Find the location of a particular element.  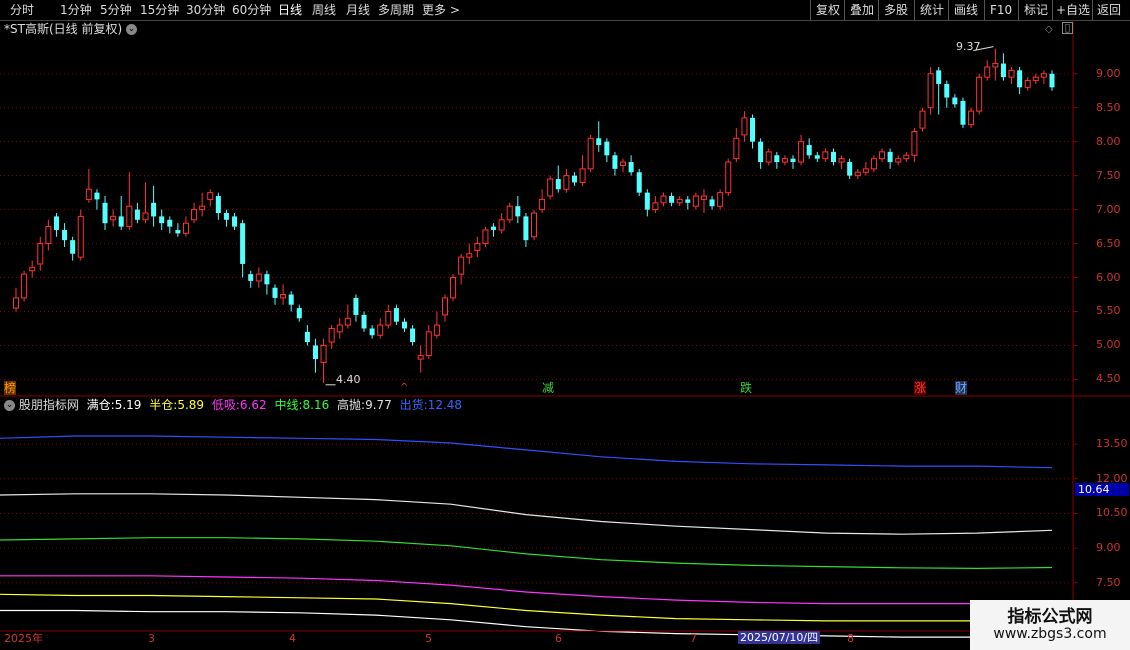

price-tick-label: 6.50 is located at coordinates (1108, 243).